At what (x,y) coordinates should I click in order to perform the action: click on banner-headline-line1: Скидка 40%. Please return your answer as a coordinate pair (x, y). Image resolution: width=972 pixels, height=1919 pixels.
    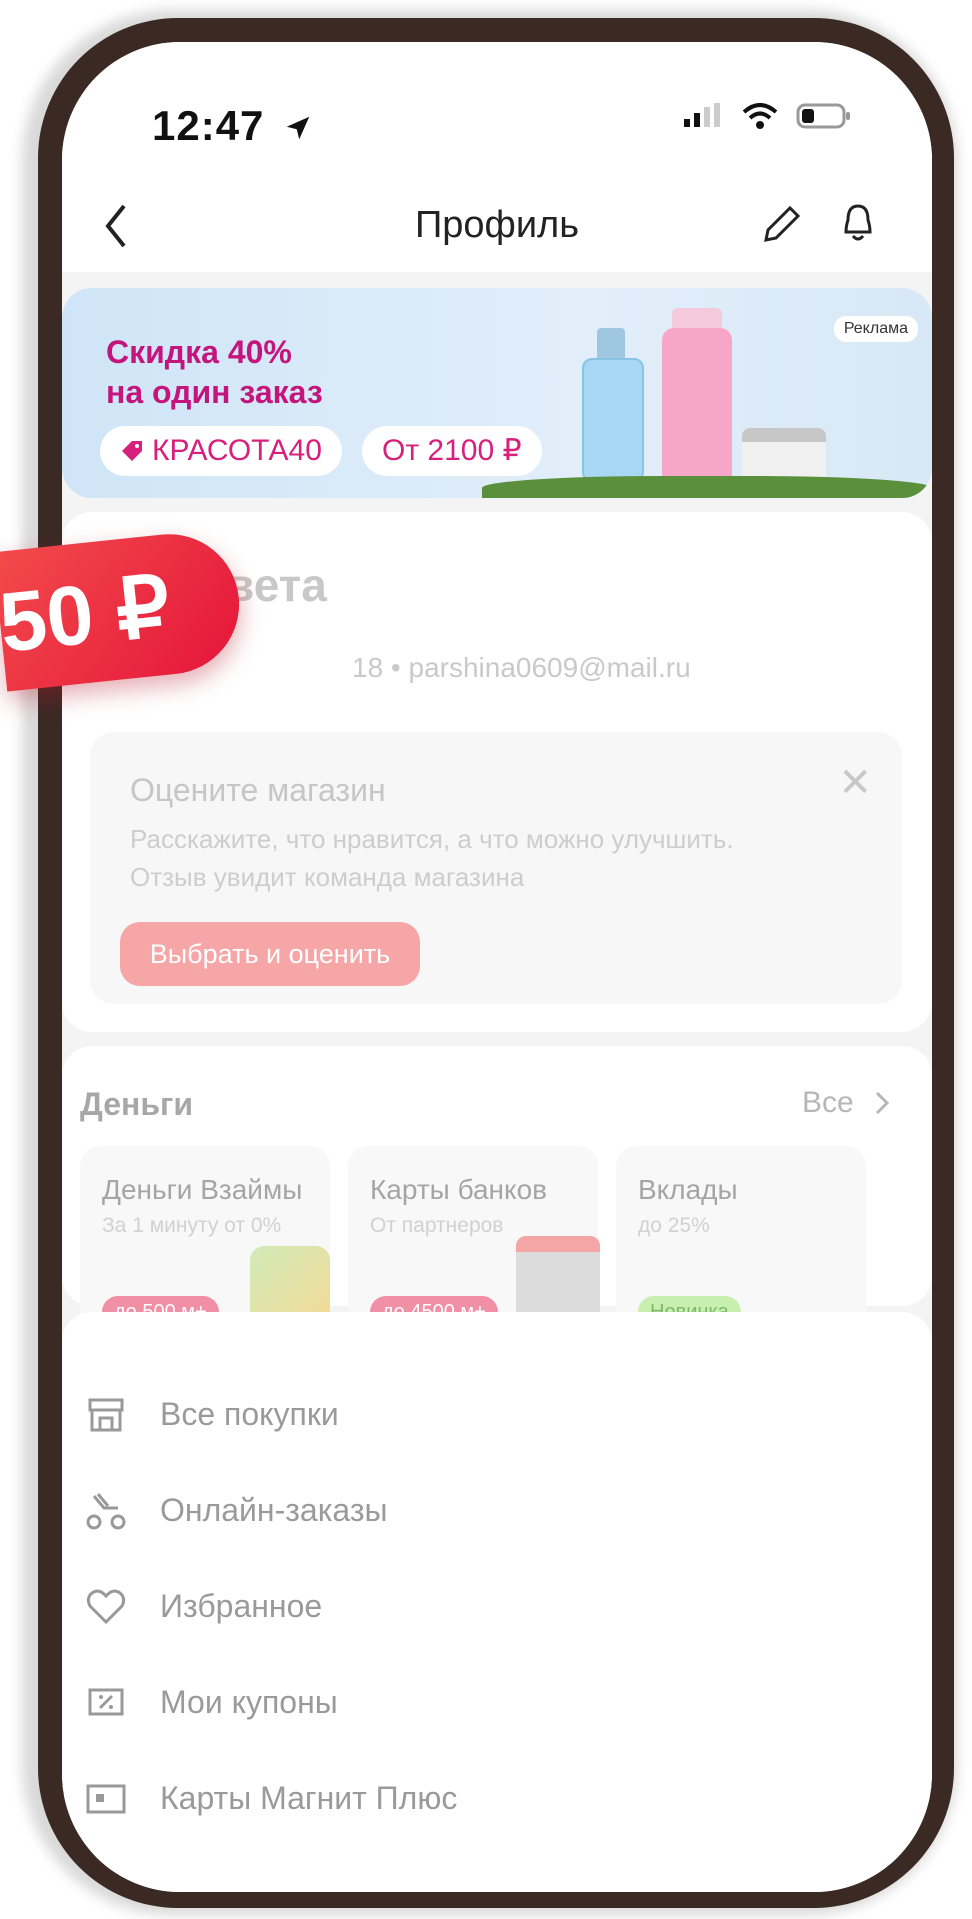
    Looking at the image, I should click on (199, 352).